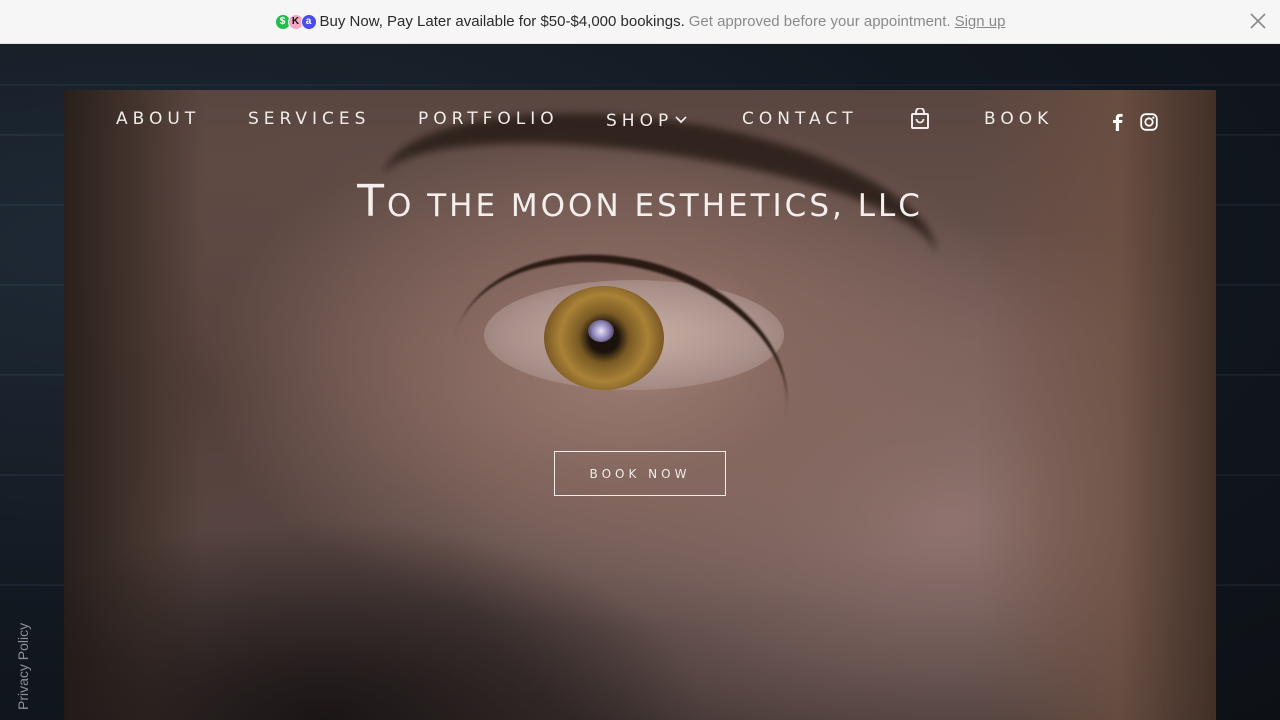 This screenshot has height=720, width=1280. I want to click on nav-item-shop: SHOP, so click(646, 120).